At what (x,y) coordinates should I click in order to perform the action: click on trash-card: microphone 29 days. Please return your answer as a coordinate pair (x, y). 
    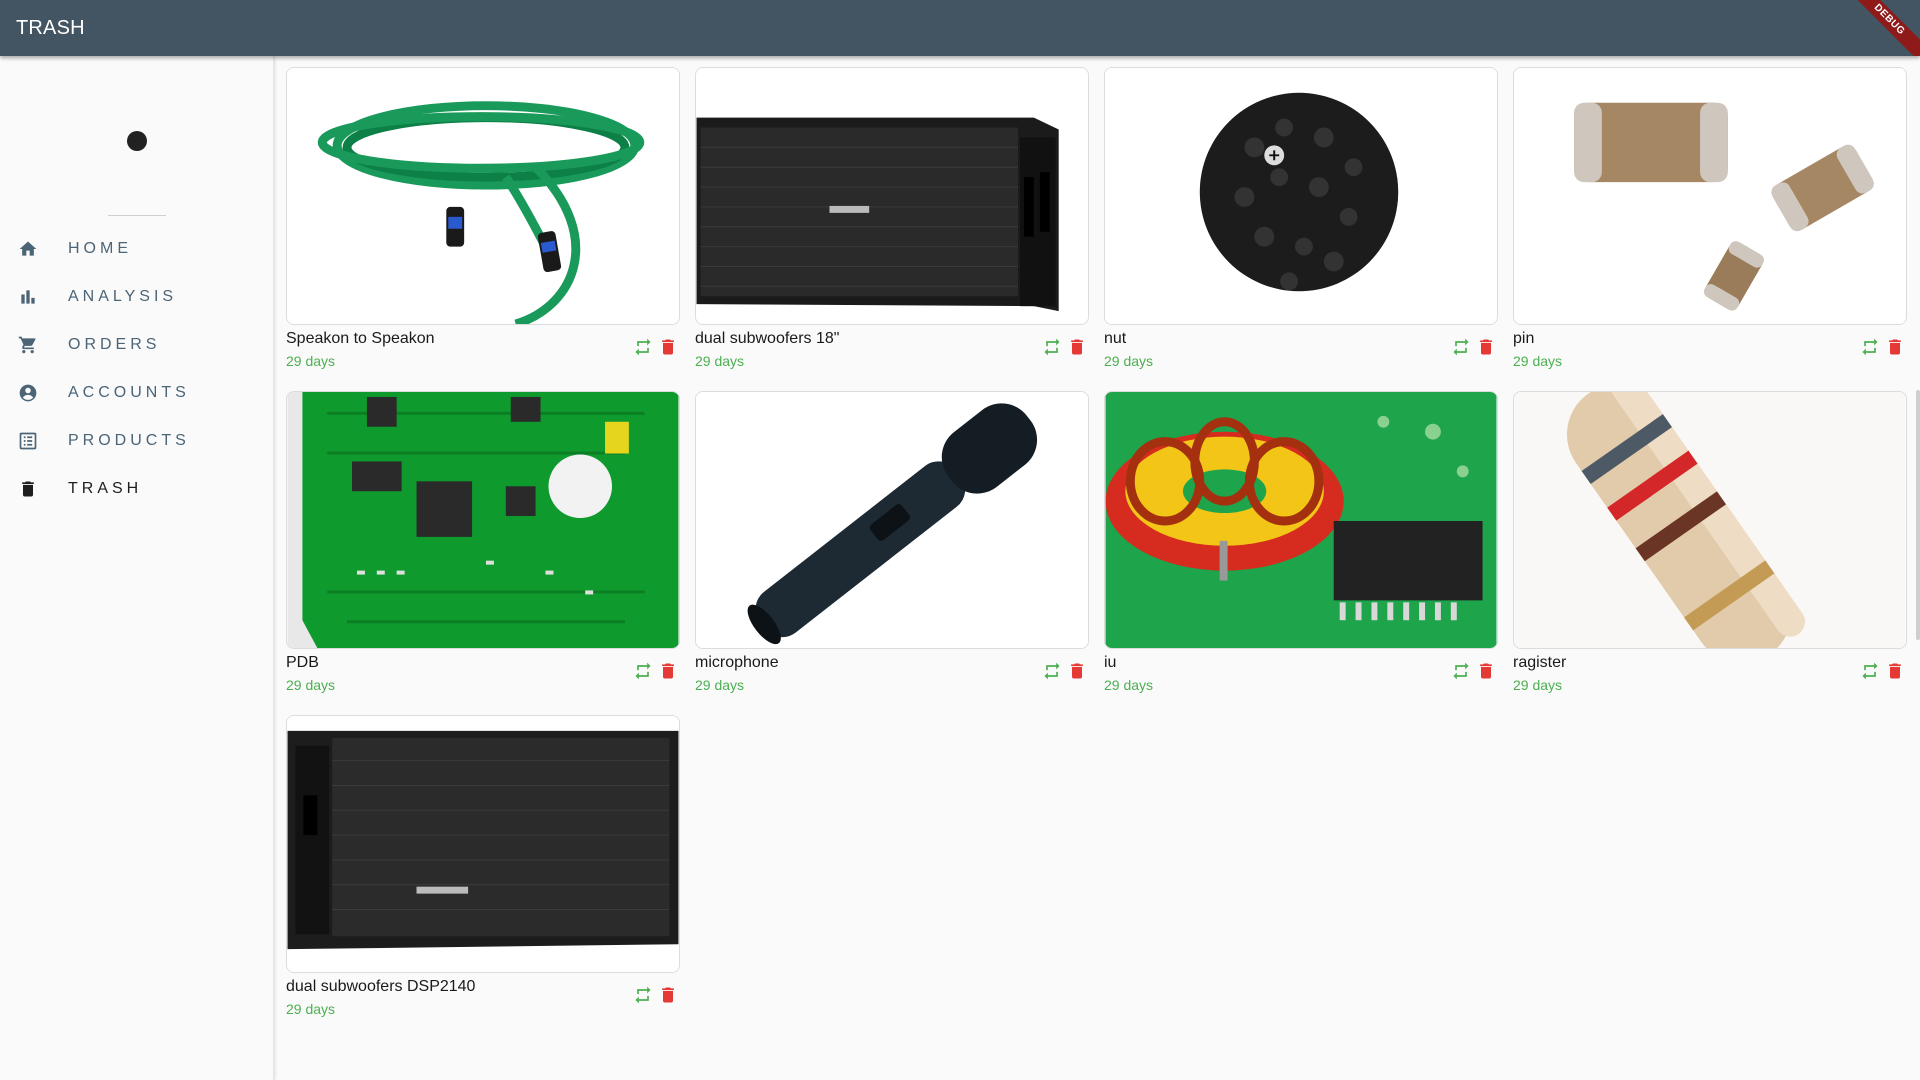
    Looking at the image, I should click on (892, 548).